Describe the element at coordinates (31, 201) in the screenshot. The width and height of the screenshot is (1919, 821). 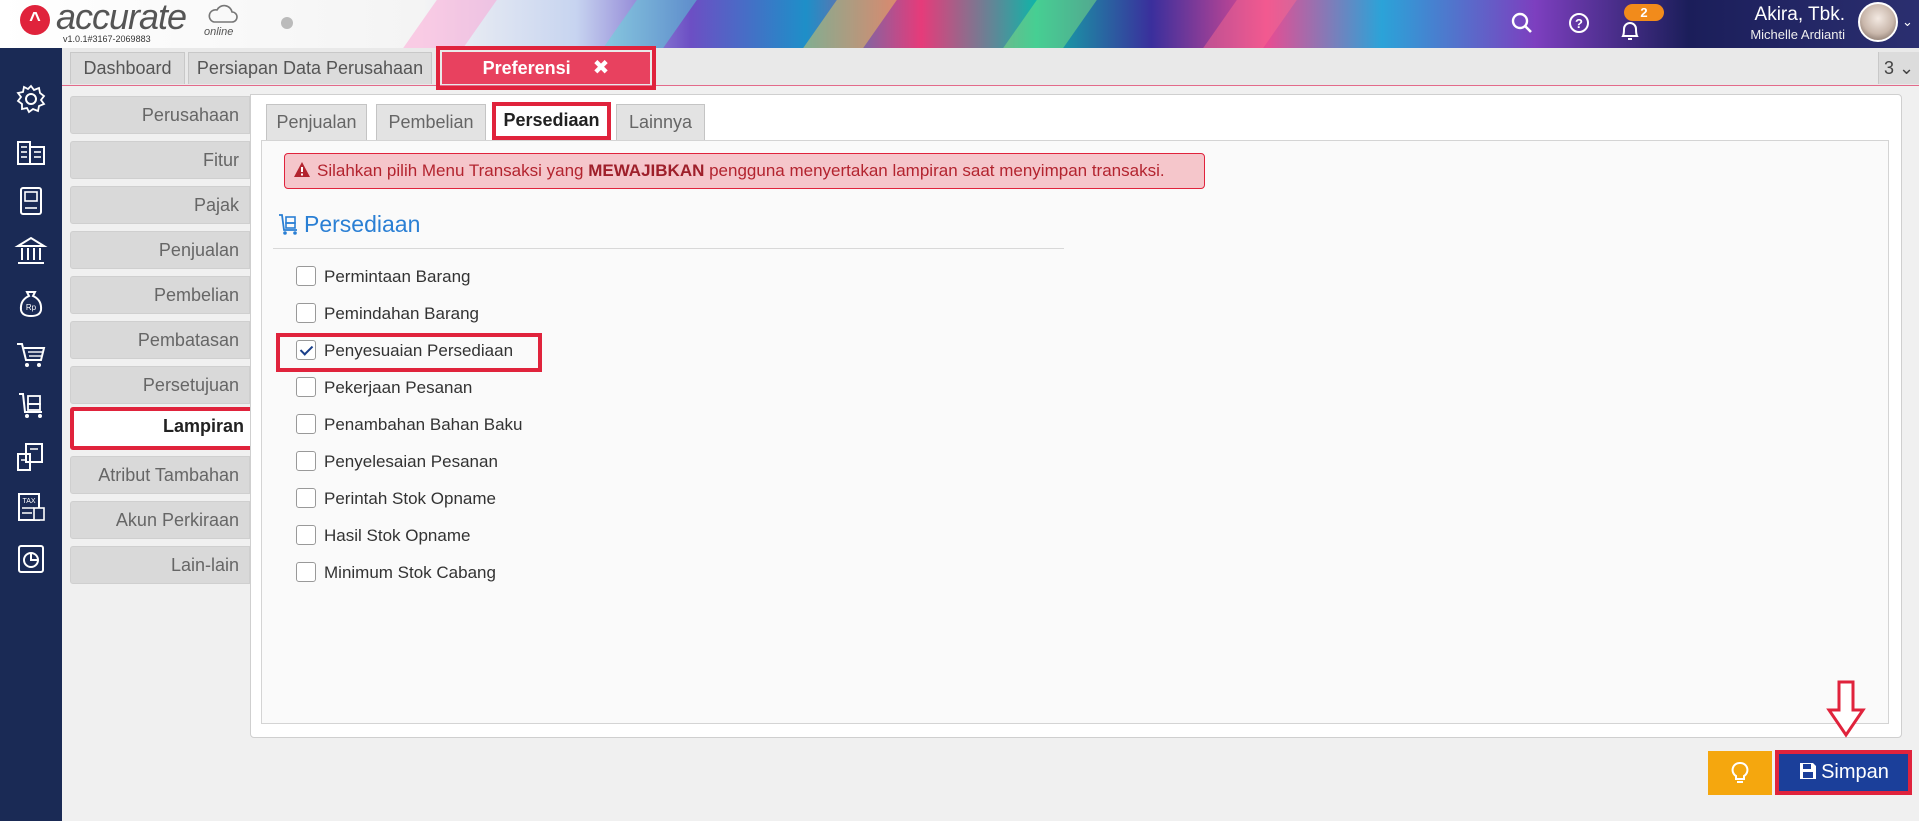
I see `ledger-book-icon` at that location.